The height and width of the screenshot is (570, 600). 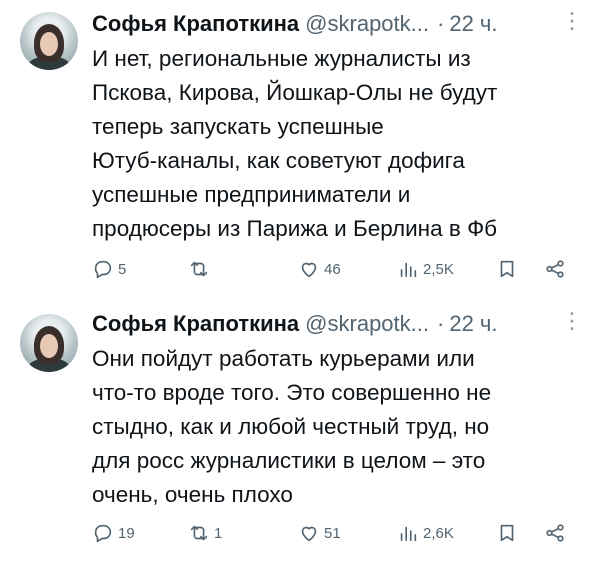 I want to click on retweet-button, so click(x=201, y=269).